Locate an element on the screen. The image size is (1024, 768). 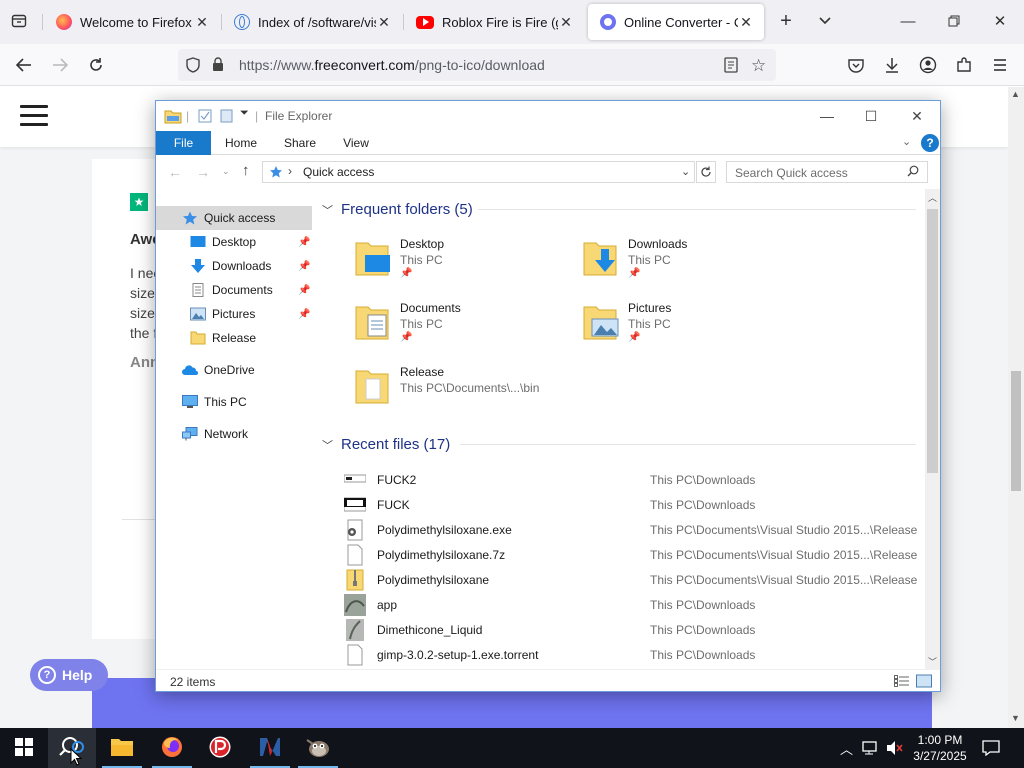
network-tray-icon is located at coordinates (871, 749).